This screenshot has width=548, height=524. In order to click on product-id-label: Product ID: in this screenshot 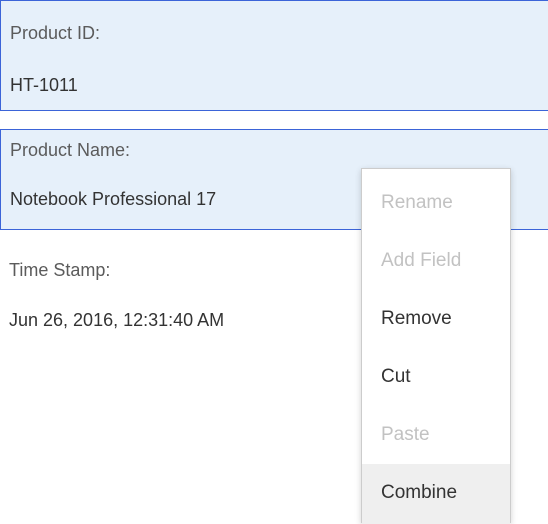, I will do `click(55, 33)`.